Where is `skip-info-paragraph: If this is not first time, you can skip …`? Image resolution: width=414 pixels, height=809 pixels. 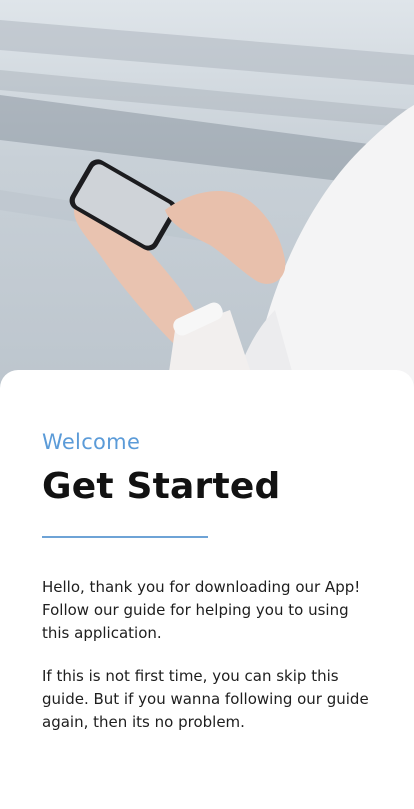 skip-info-paragraph: If this is not first time, you can skip … is located at coordinates (205, 699).